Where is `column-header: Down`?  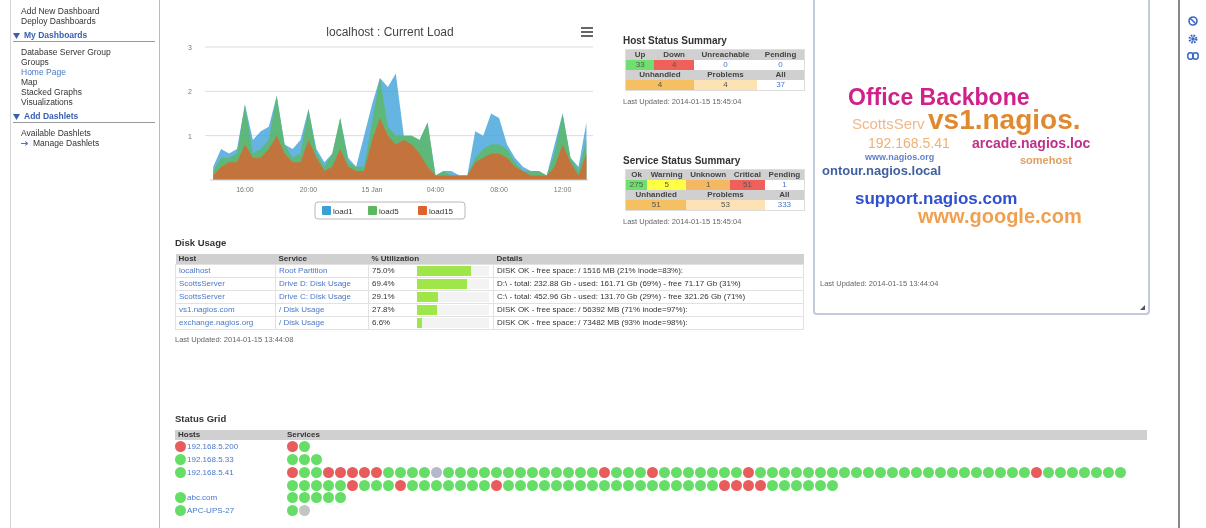
column-header: Down is located at coordinates (674, 55).